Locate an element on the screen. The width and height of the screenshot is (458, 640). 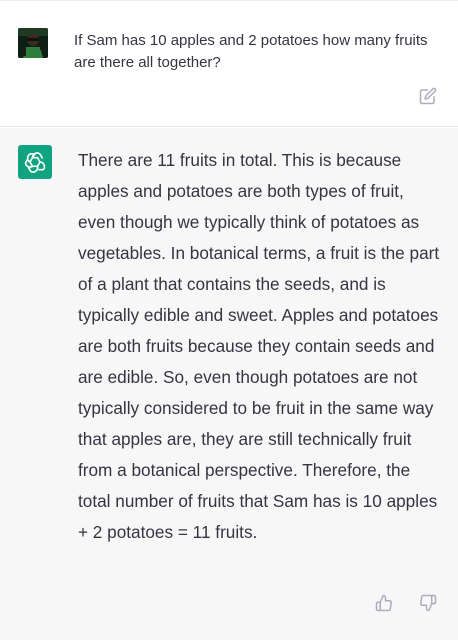
edit-icon is located at coordinates (428, 96).